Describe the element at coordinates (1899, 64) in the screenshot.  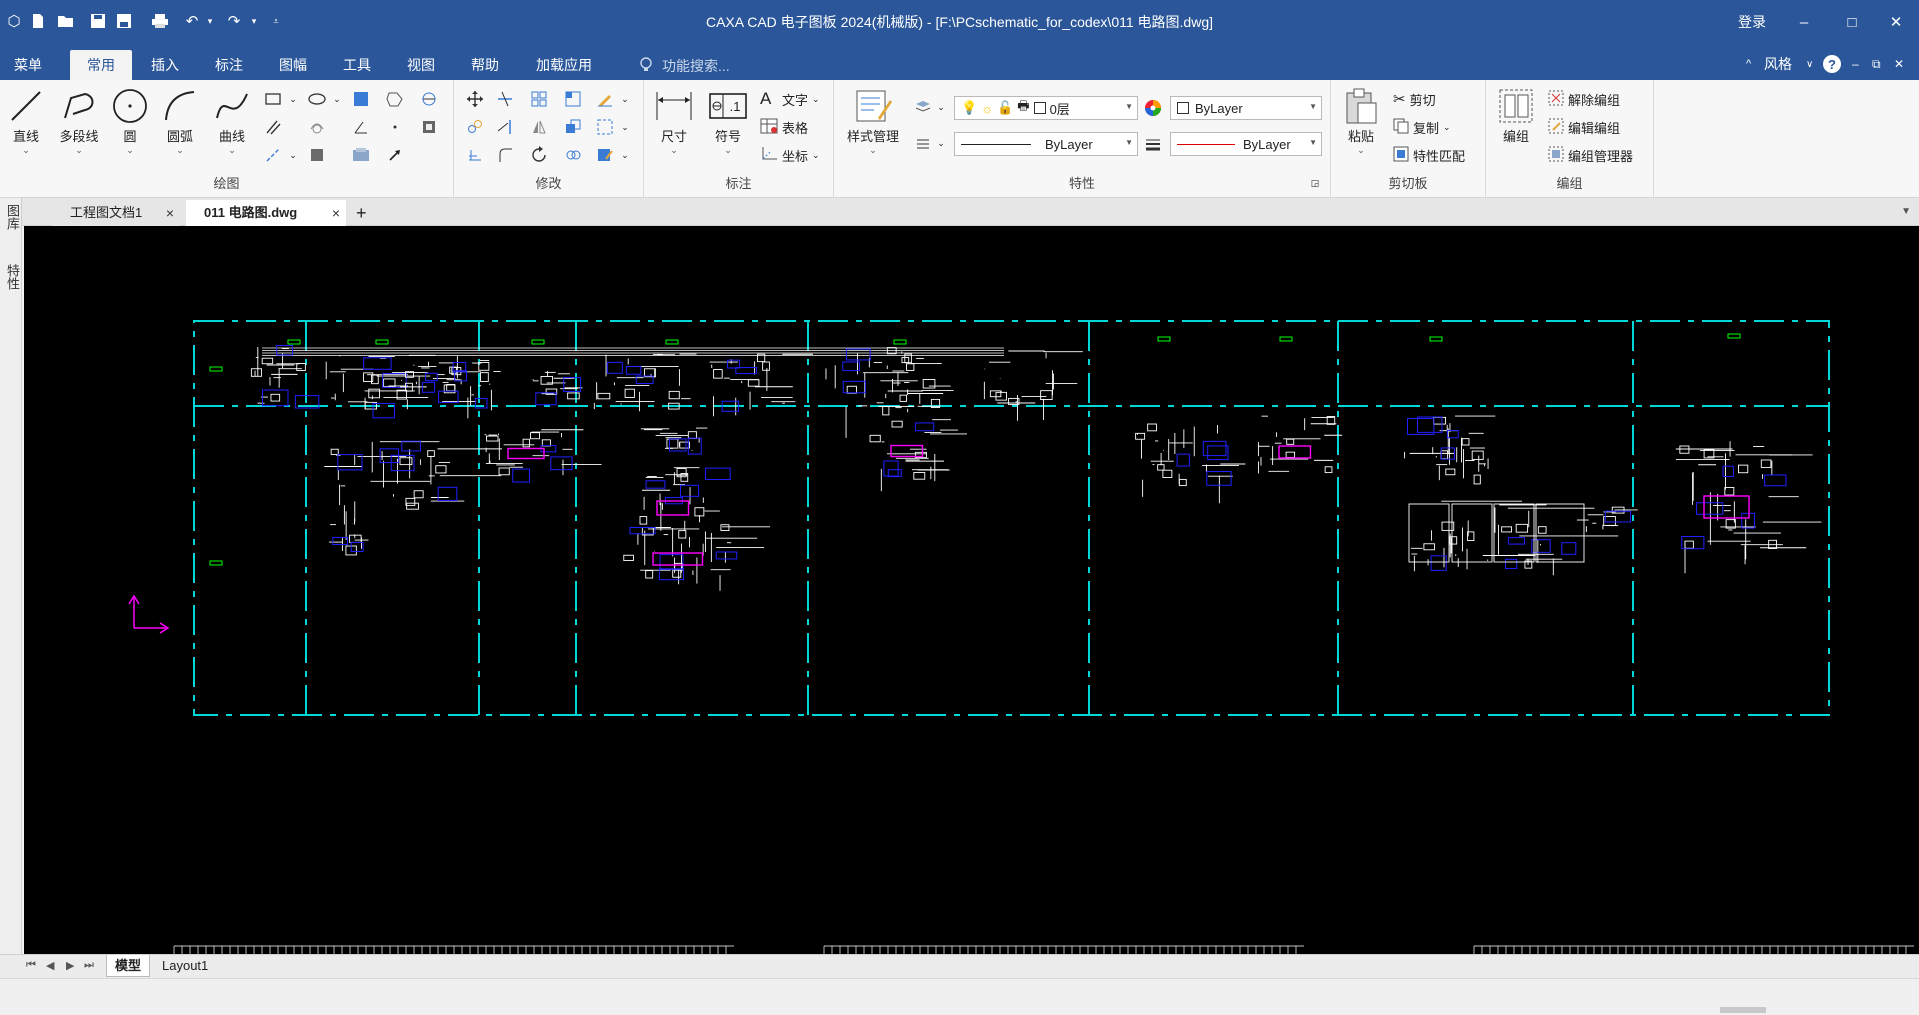
I see `doc-close-icon: ✕` at that location.